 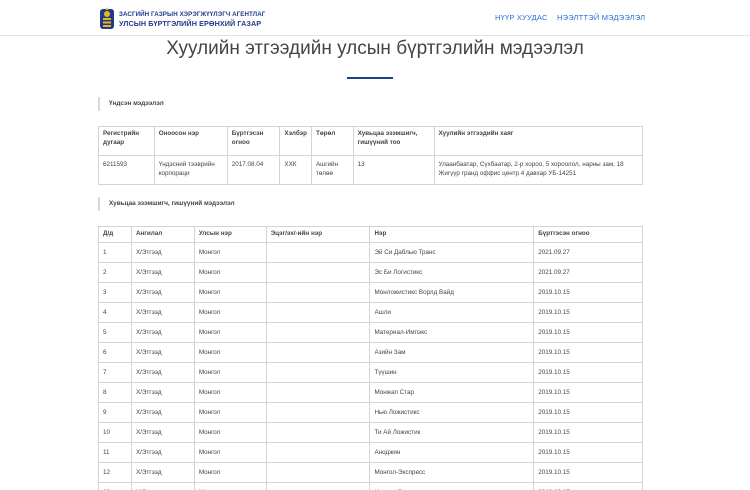 What do you see at coordinates (107, 18) in the screenshot?
I see `soyombo-emblem-icon` at bounding box center [107, 18].